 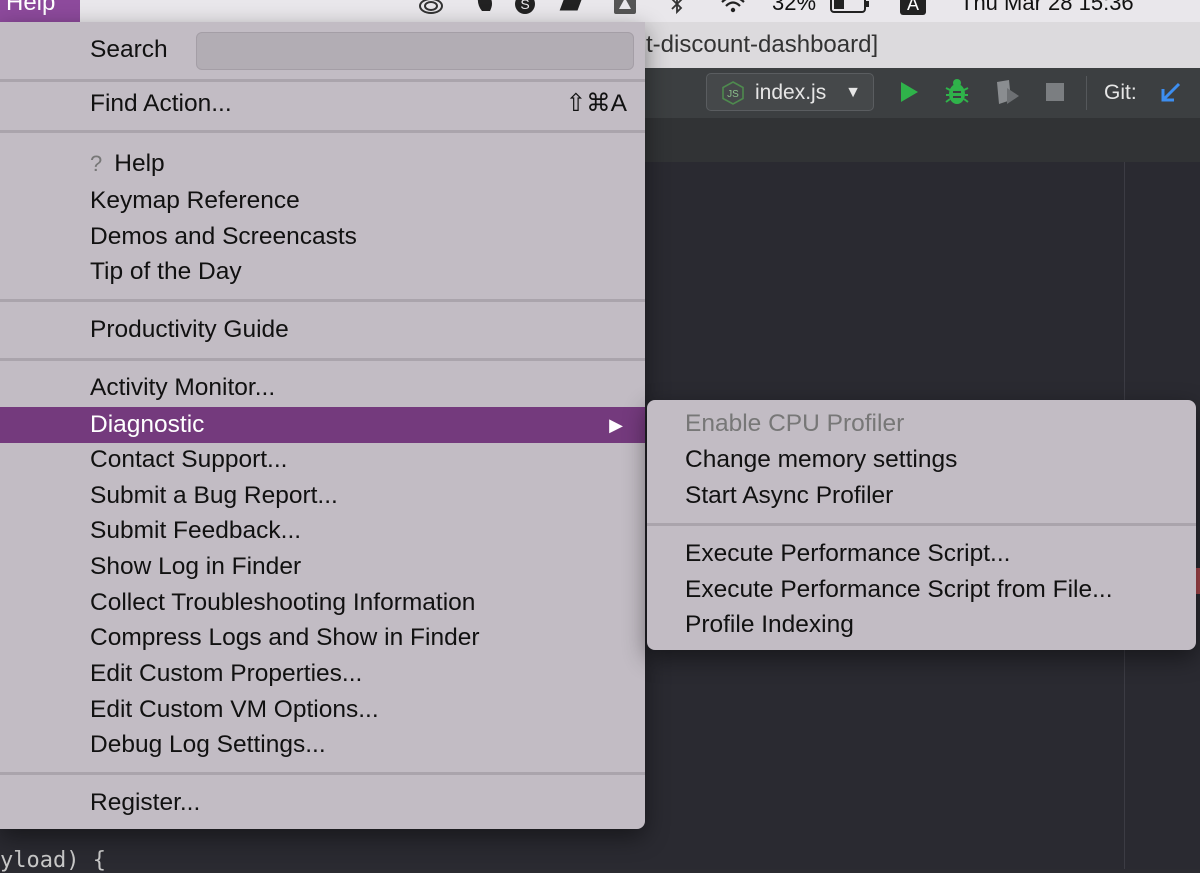 I want to click on stop-icon, so click(x=1055, y=92).